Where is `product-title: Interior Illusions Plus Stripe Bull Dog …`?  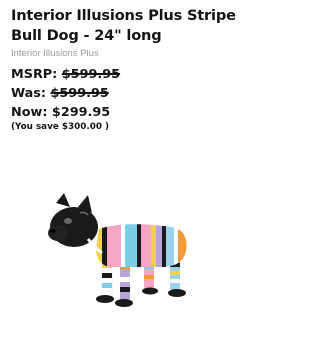
product-title: Interior Illusions Plus Stripe Bull Dog … is located at coordinates (123, 25).